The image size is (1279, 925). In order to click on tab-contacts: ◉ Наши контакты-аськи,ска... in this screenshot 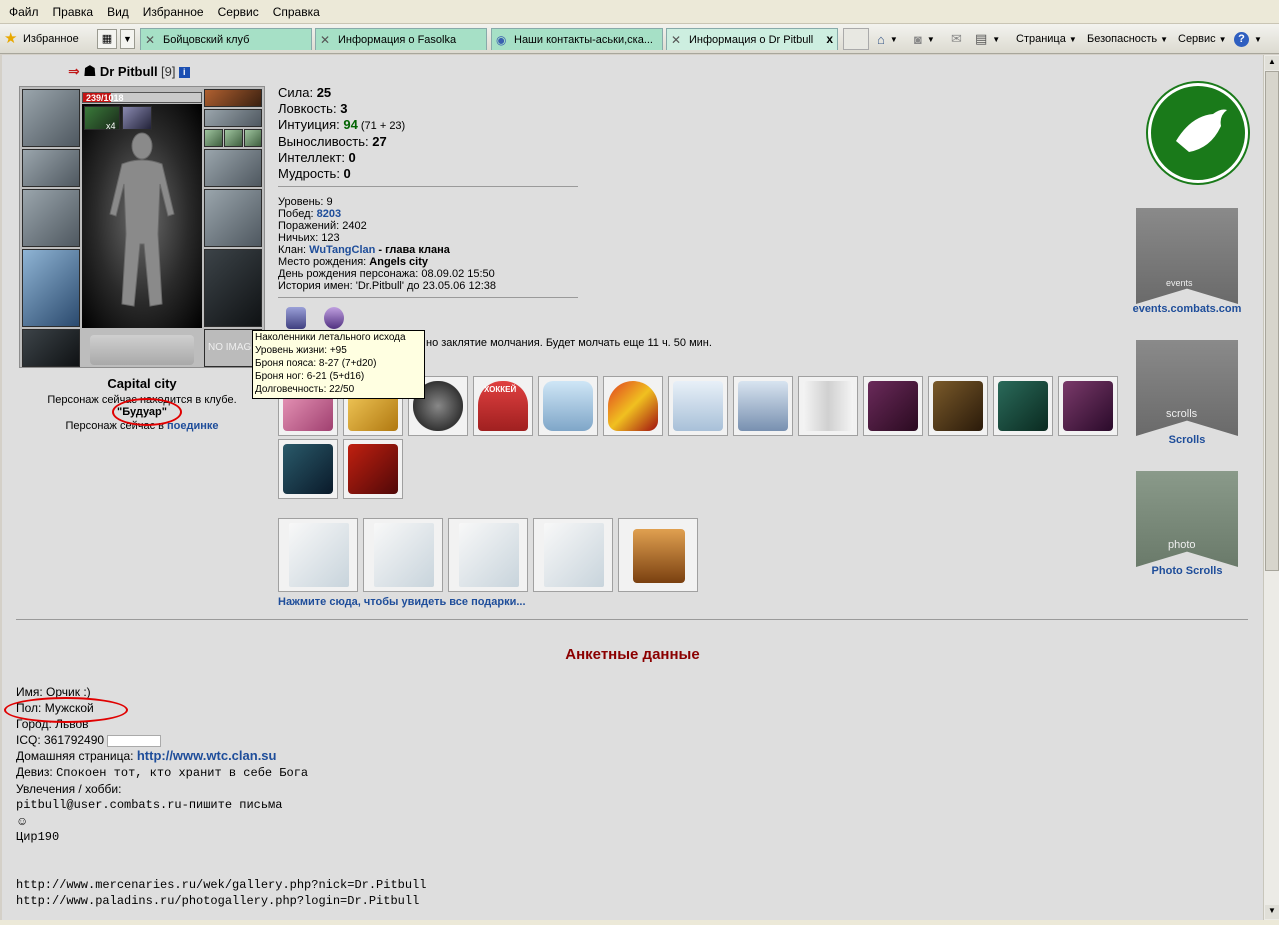, I will do `click(577, 39)`.